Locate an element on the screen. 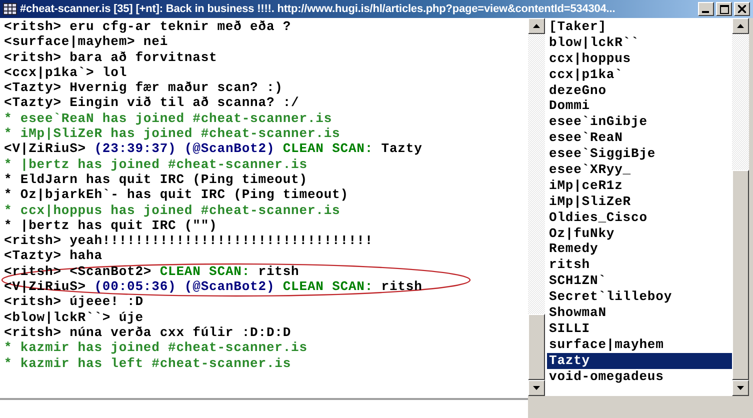 The height and width of the screenshot is (418, 753). nick-item: dezeGno is located at coordinates (639, 90).